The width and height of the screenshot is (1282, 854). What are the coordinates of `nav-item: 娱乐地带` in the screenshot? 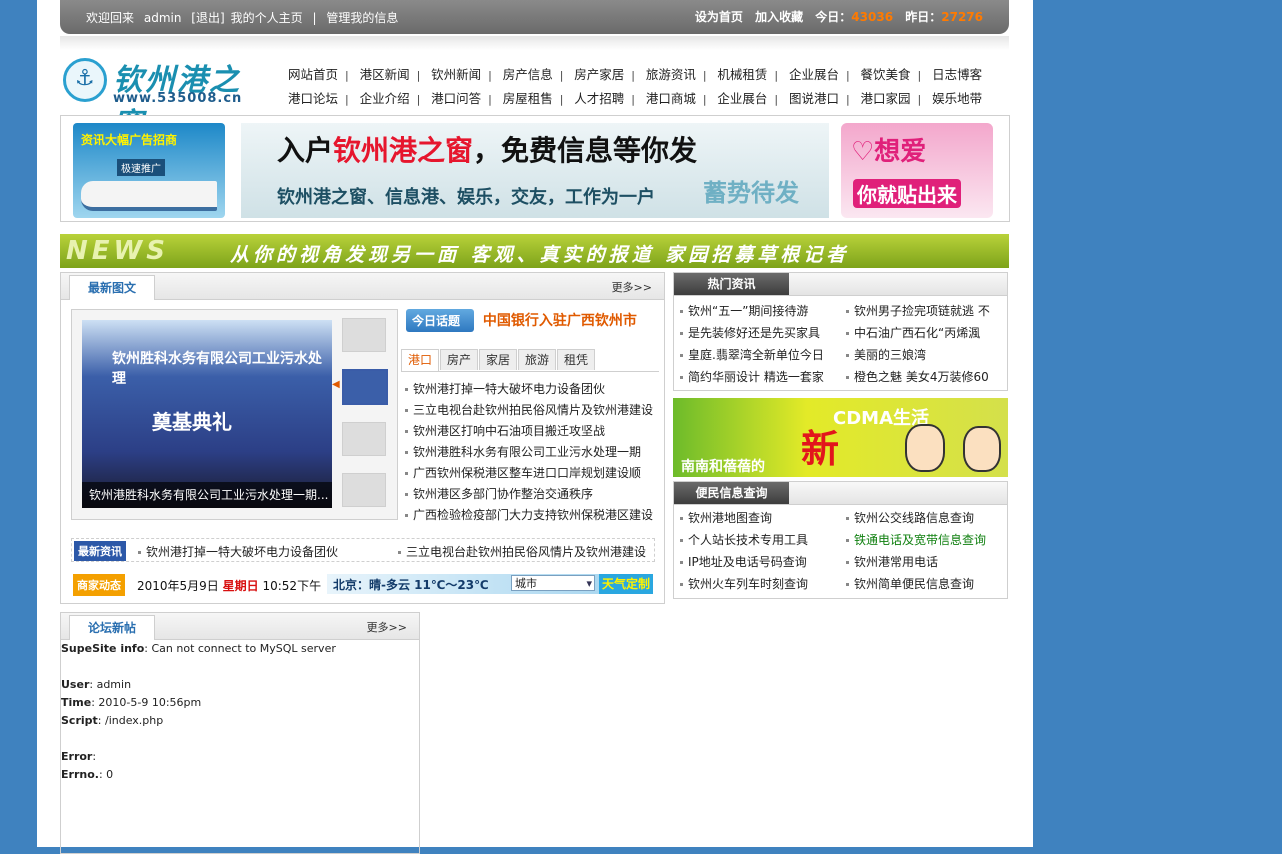 It's located at (957, 98).